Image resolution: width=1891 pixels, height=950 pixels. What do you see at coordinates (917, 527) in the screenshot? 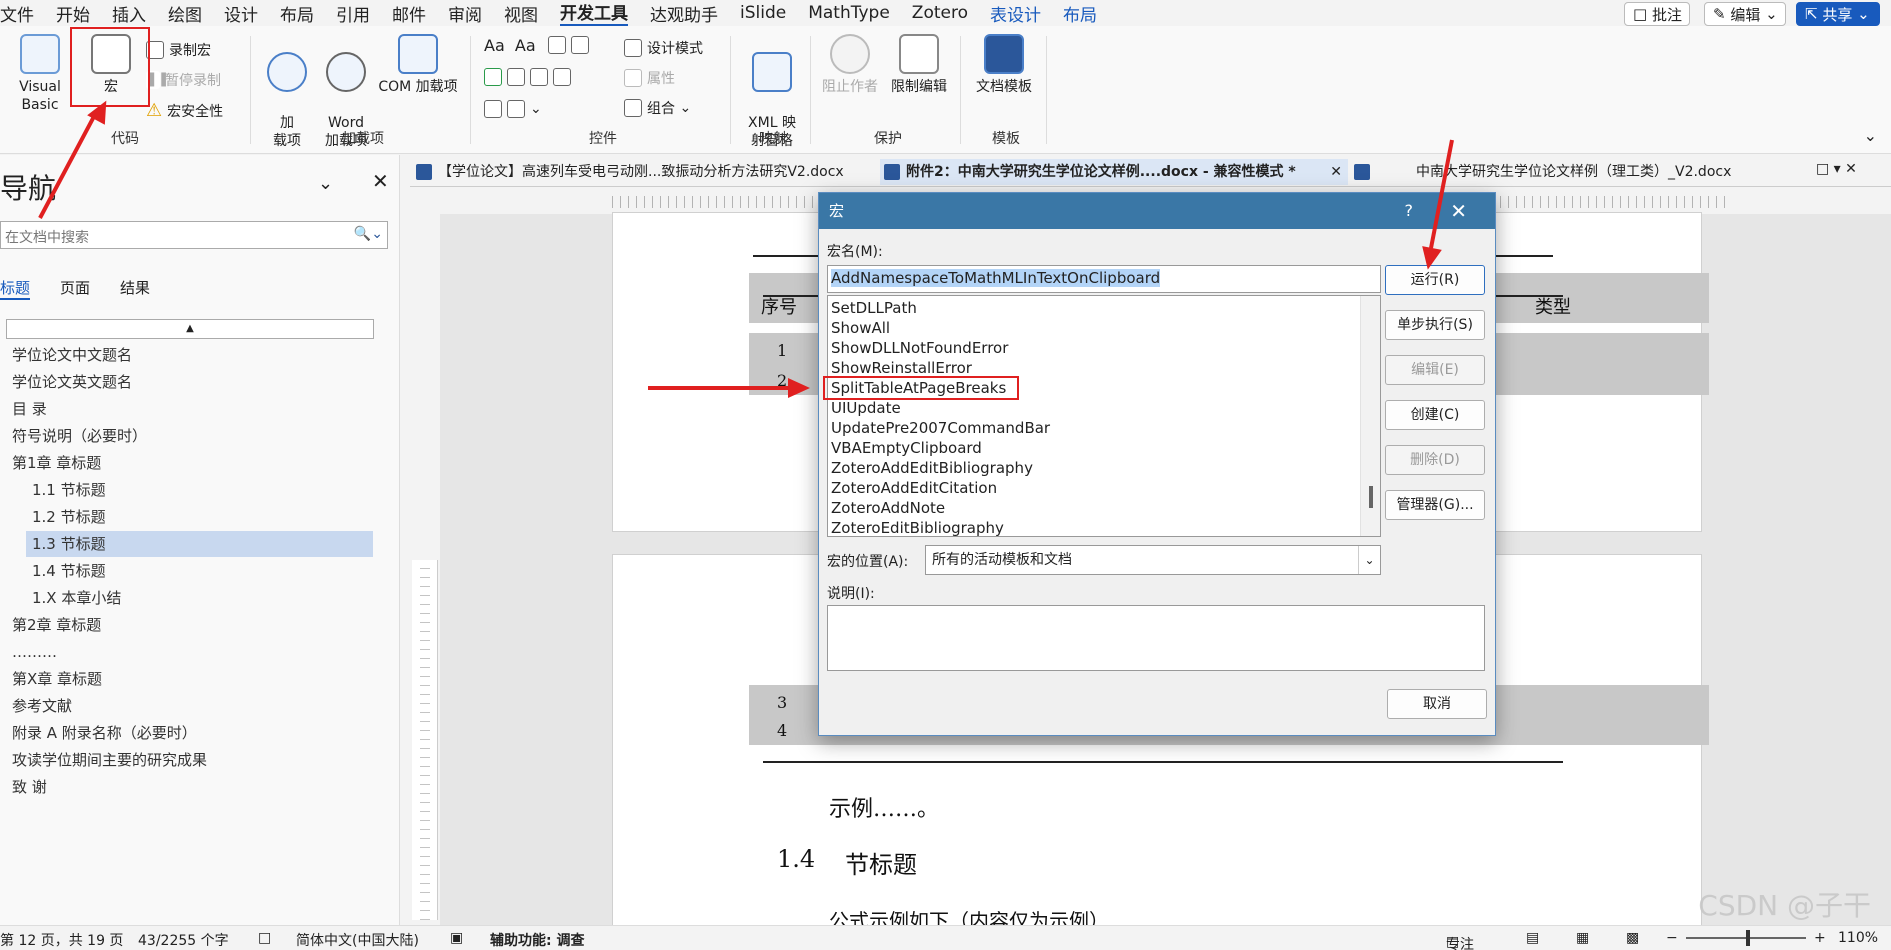
I see `macro-list-item: ZoteroEditBibliography` at bounding box center [917, 527].